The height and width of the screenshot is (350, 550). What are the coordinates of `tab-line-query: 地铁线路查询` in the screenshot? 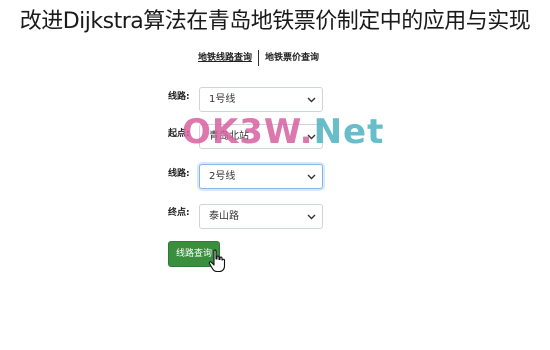 It's located at (225, 58).